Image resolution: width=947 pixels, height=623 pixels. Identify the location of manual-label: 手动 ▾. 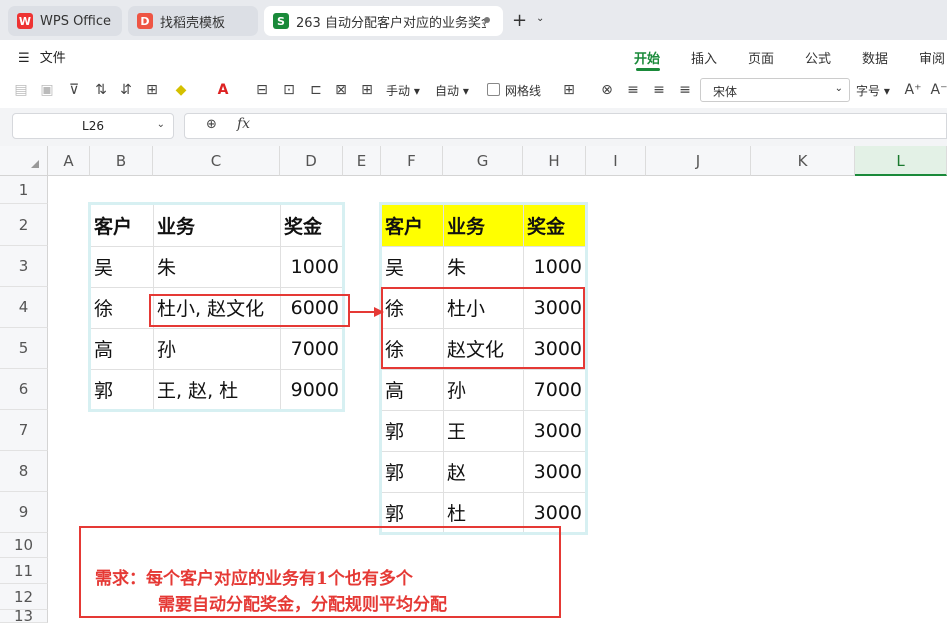
(403, 90).